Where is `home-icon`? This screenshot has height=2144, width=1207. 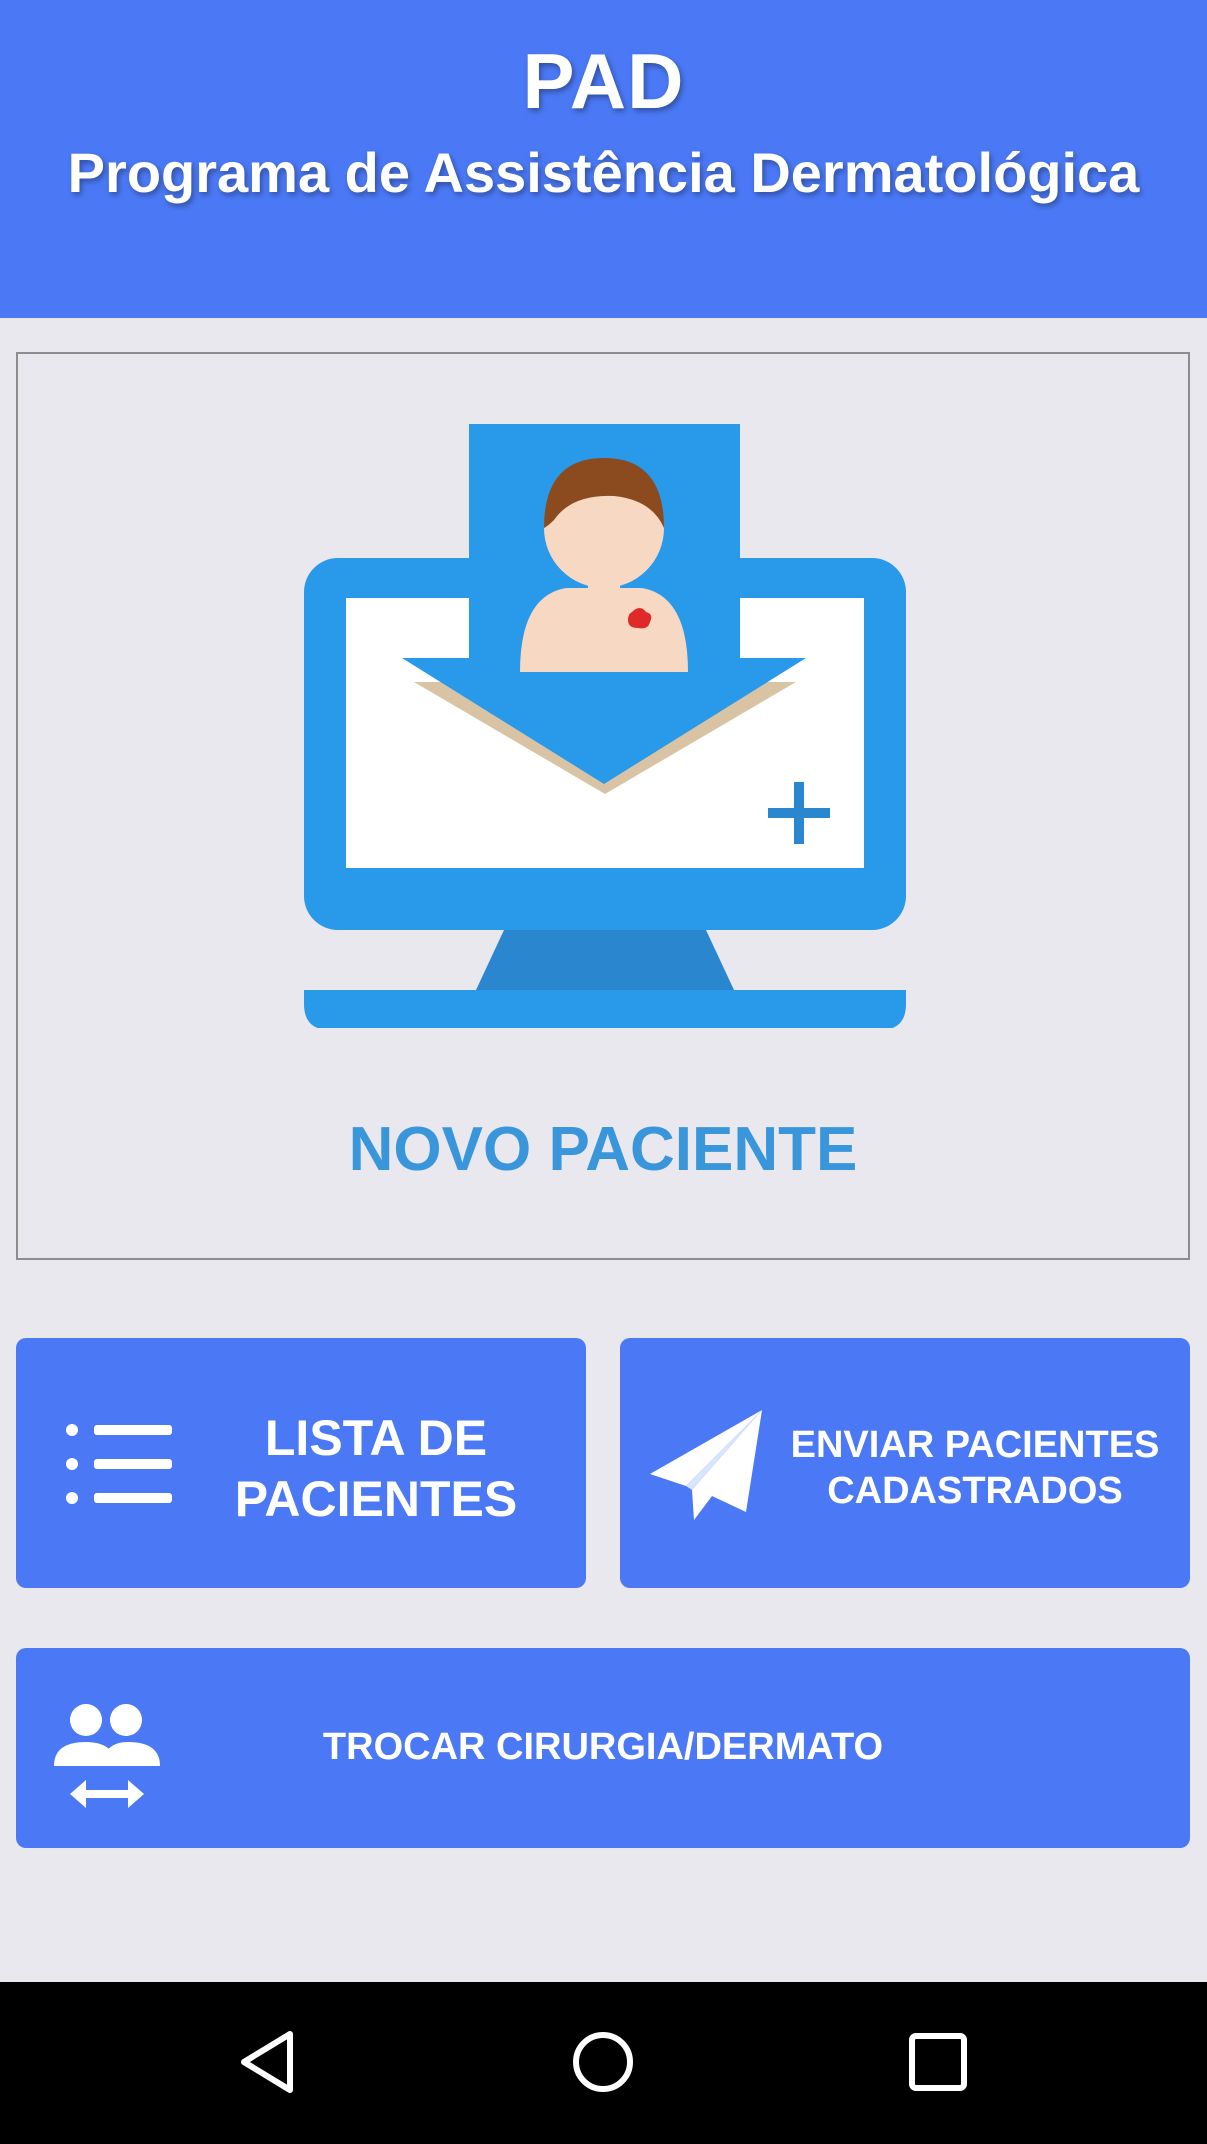 home-icon is located at coordinates (603, 2062).